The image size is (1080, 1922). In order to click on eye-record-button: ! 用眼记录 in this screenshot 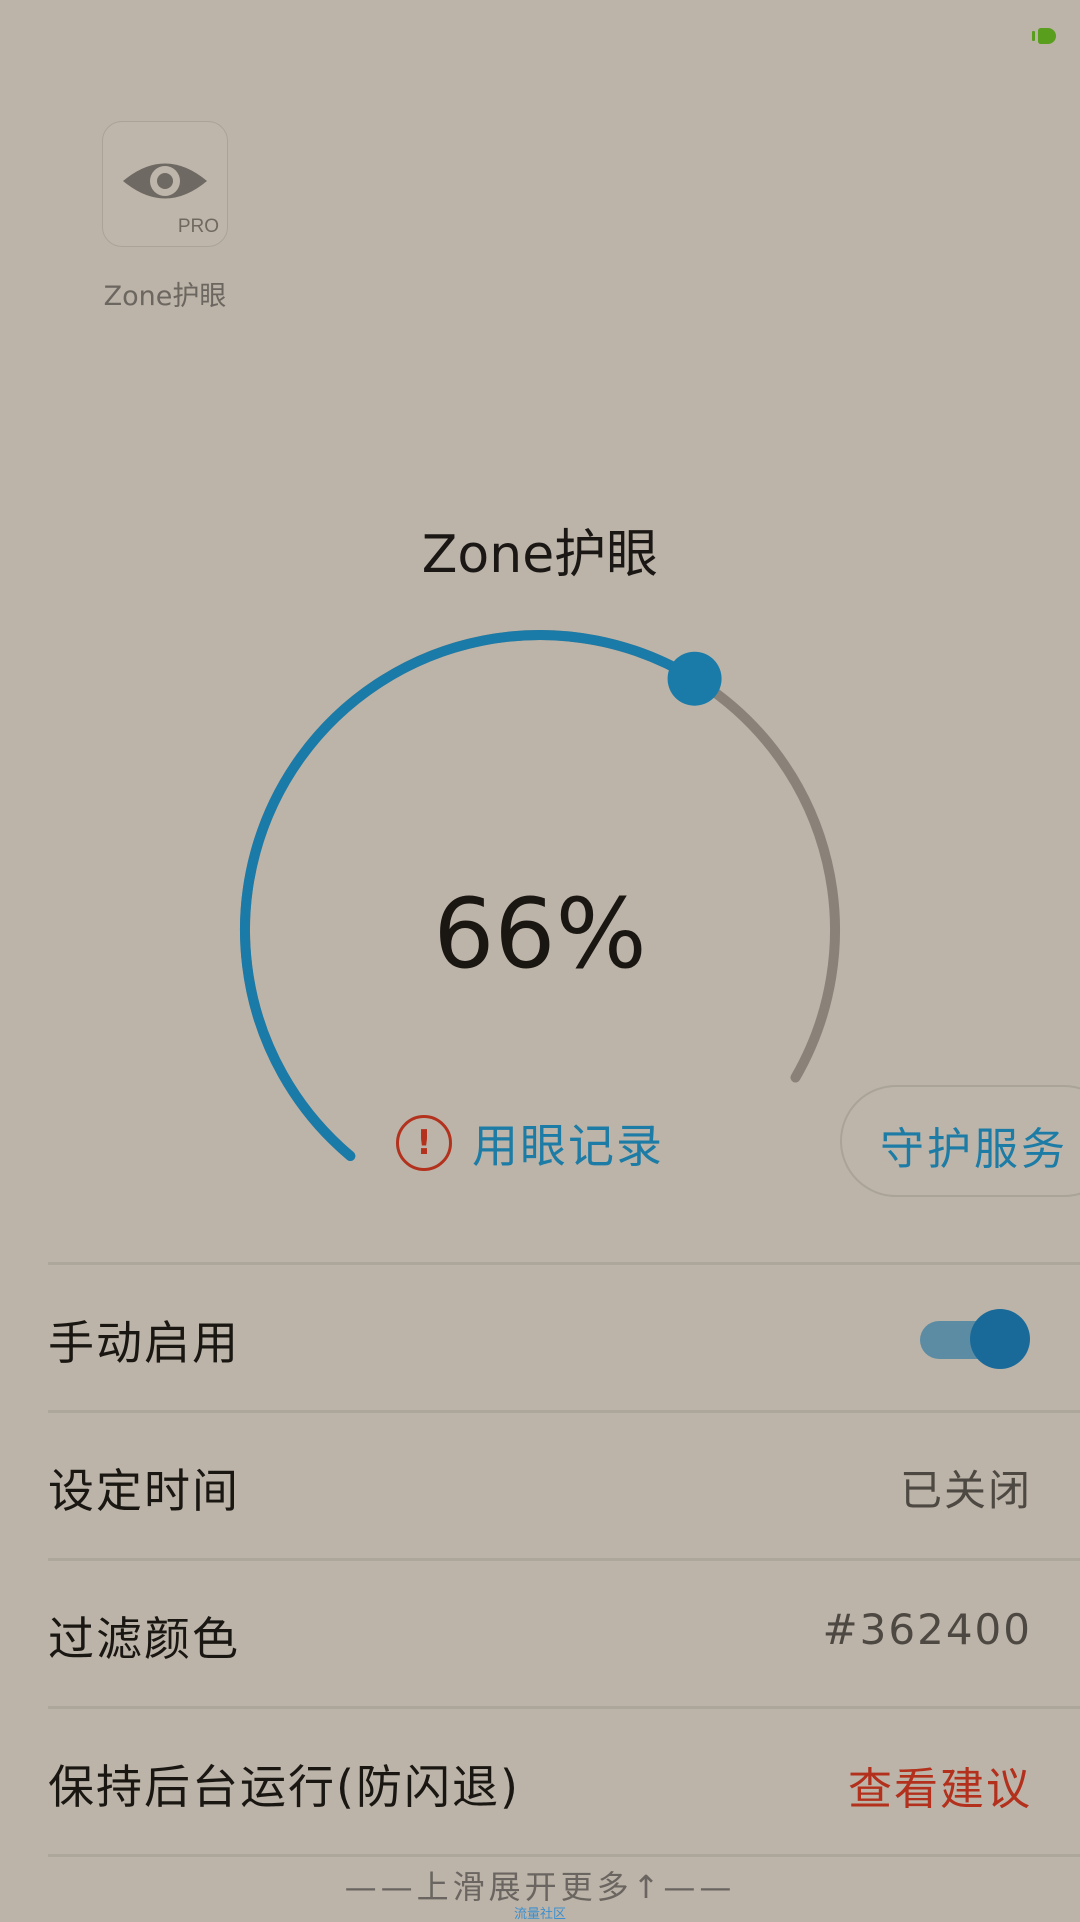, I will do `click(530, 1143)`.